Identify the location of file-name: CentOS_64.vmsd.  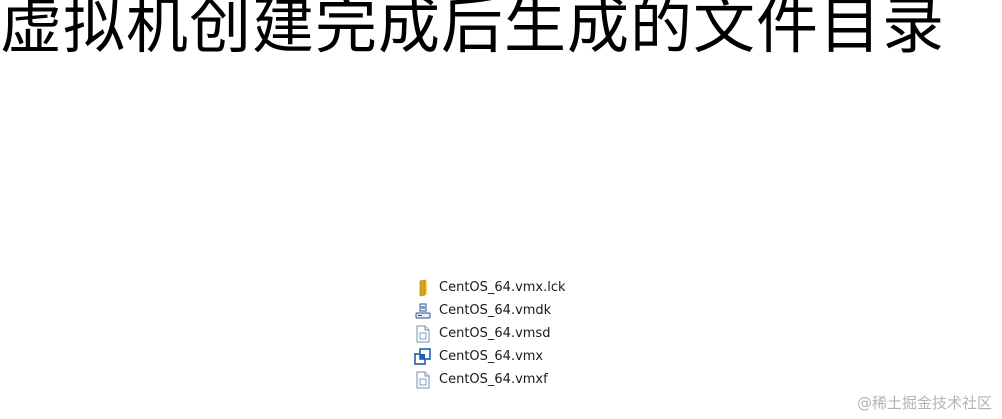
(495, 333).